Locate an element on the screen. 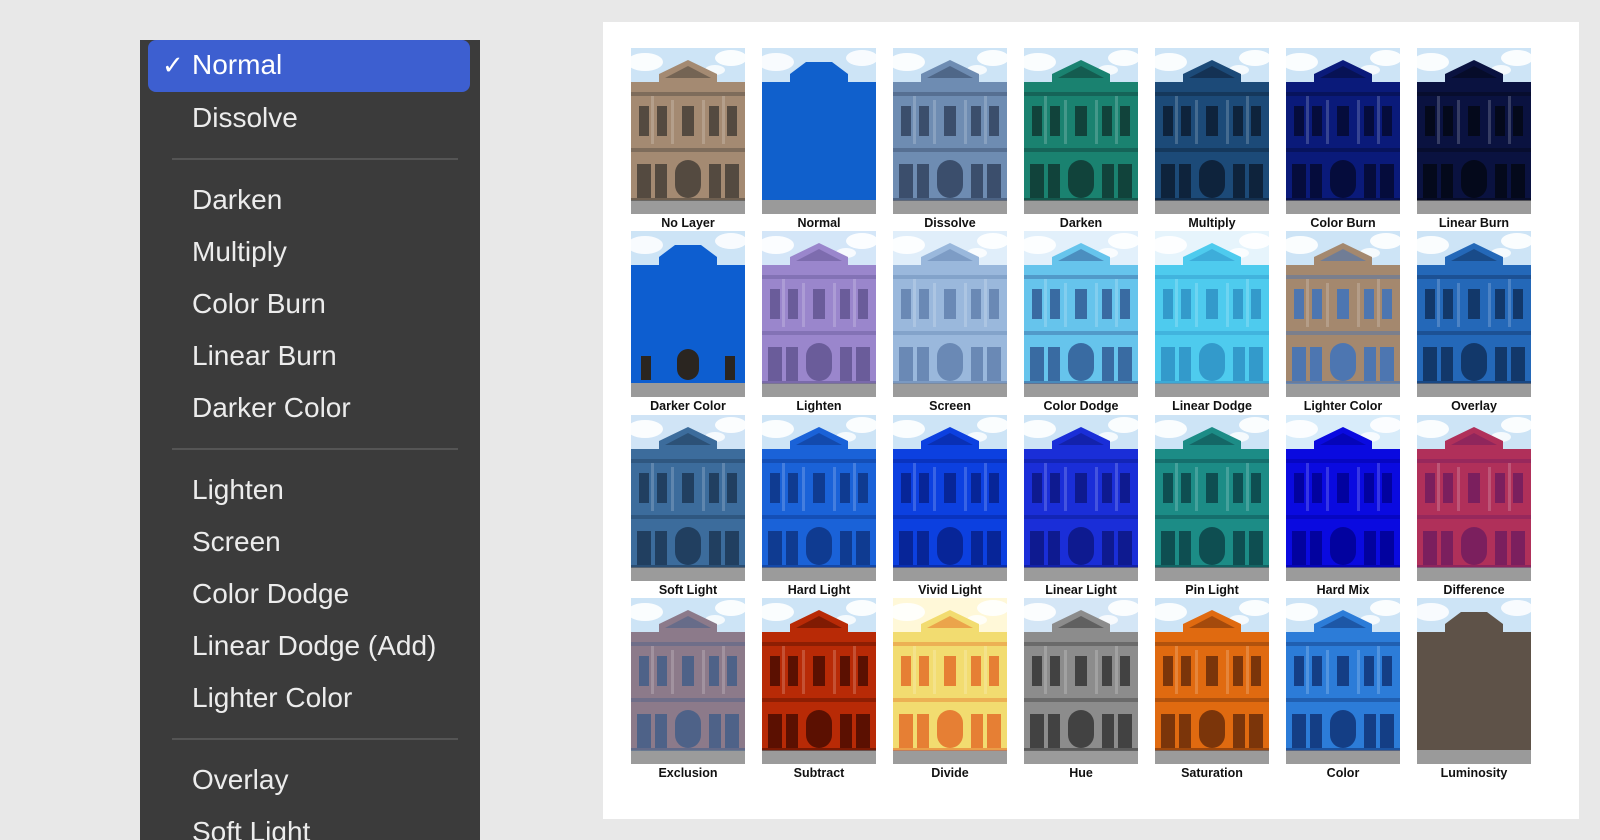 The height and width of the screenshot is (840, 1600). menu-item-screen: Screen is located at coordinates (236, 542).